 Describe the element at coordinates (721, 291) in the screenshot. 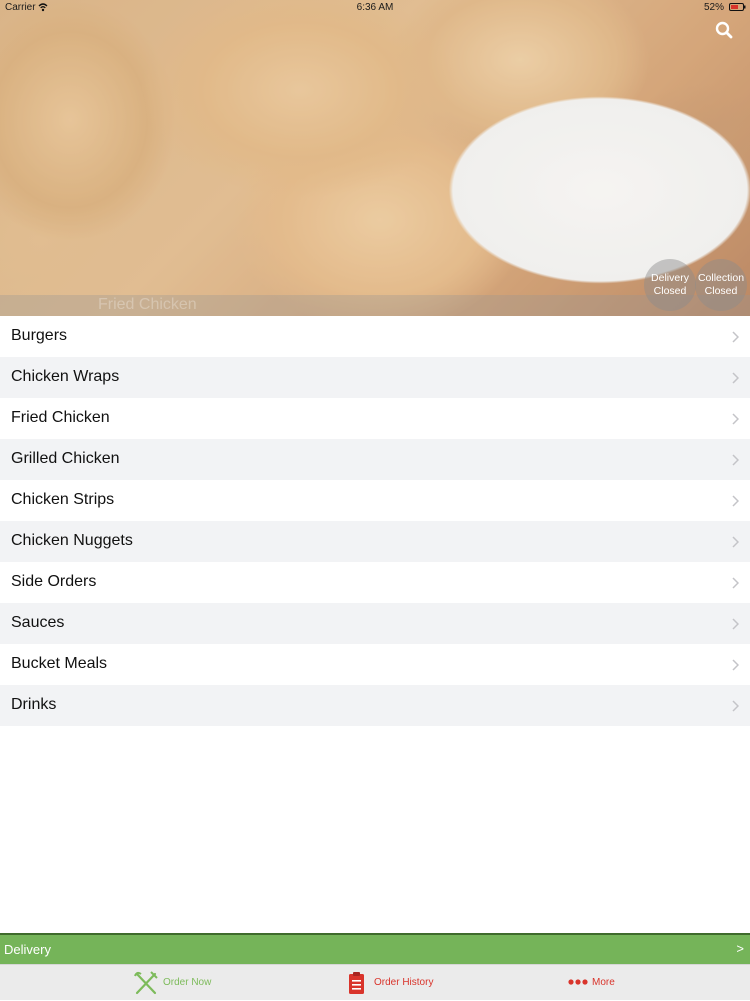

I see `collection-status-state: Closed` at that location.